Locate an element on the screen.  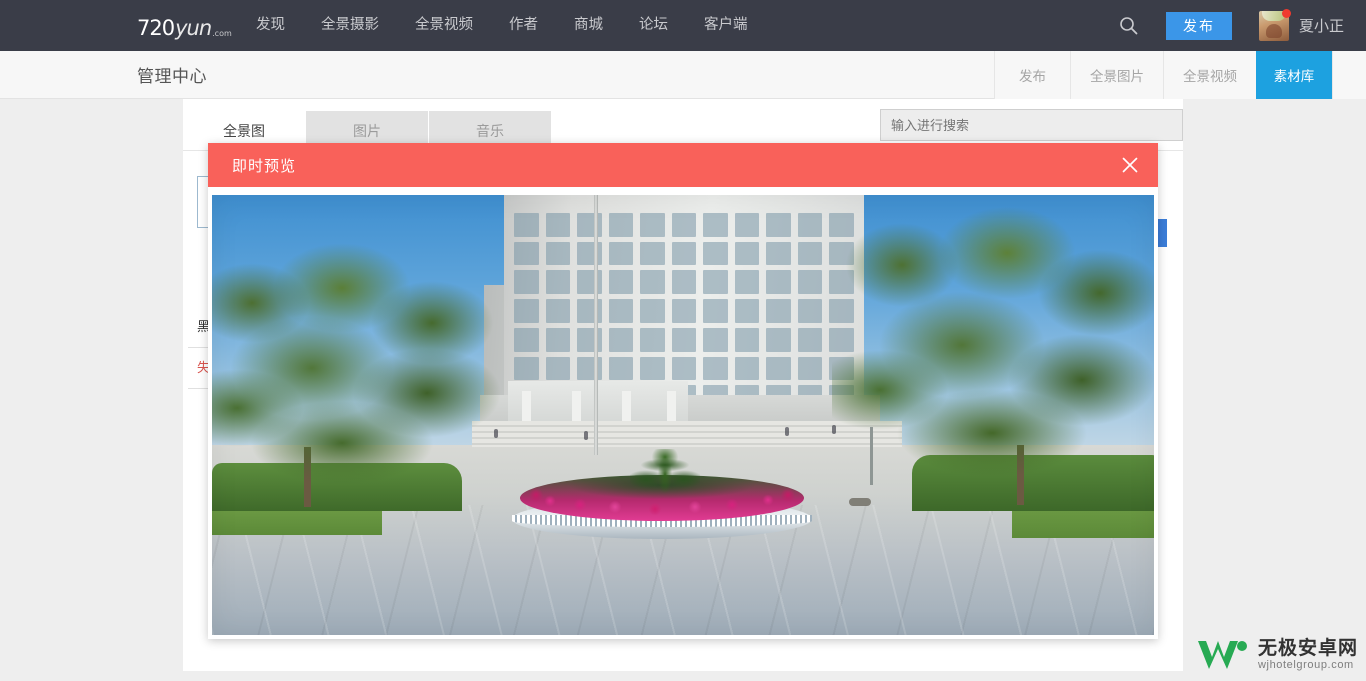
nav-item-forum: 论坛 is located at coordinates (653, 25).